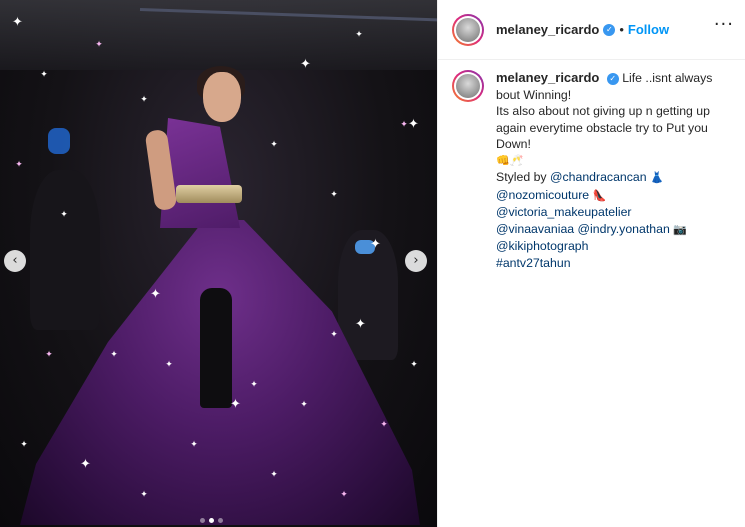 This screenshot has width=745, height=527. Describe the element at coordinates (542, 246) in the screenshot. I see `mention-link: @kikiphotograph` at that location.